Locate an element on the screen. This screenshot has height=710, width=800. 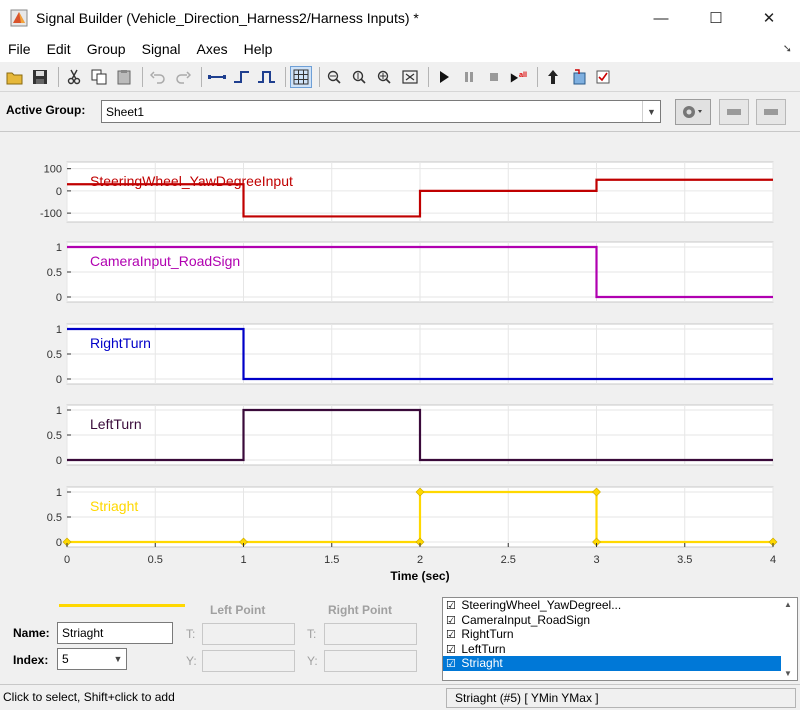
menu-help: Help is located at coordinates (258, 49).